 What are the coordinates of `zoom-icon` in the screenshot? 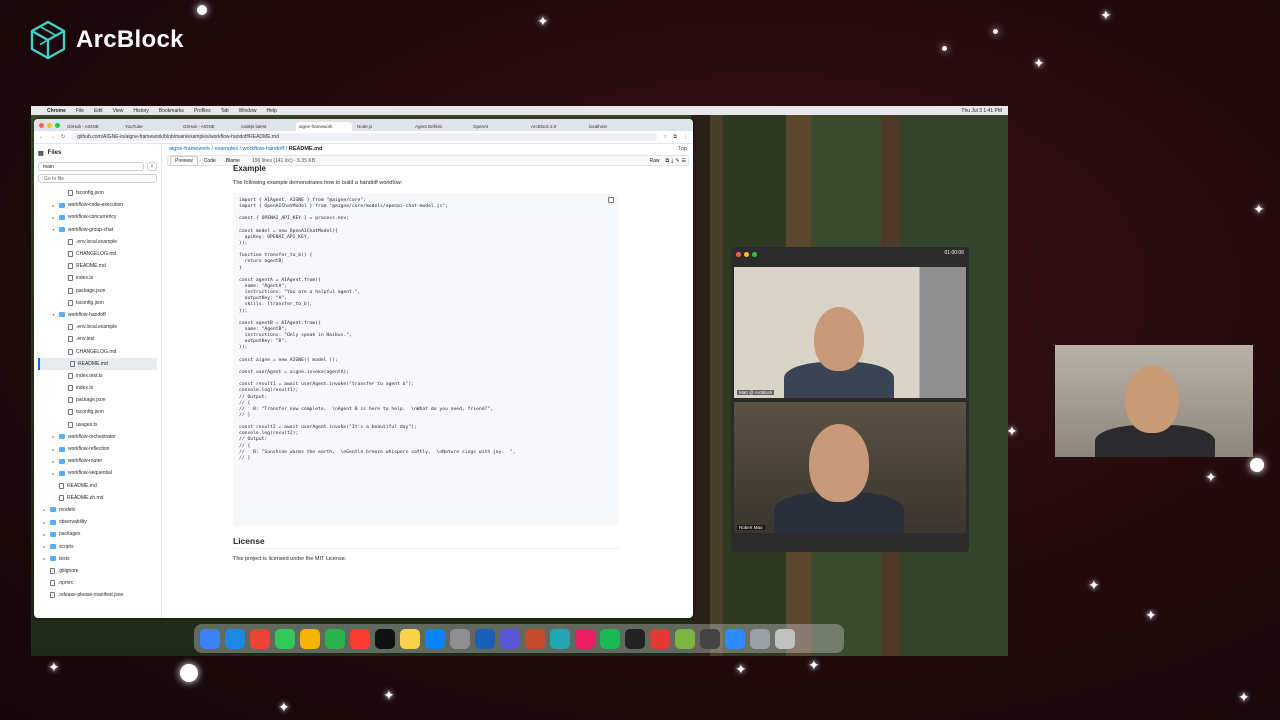 It's located at (735, 638).